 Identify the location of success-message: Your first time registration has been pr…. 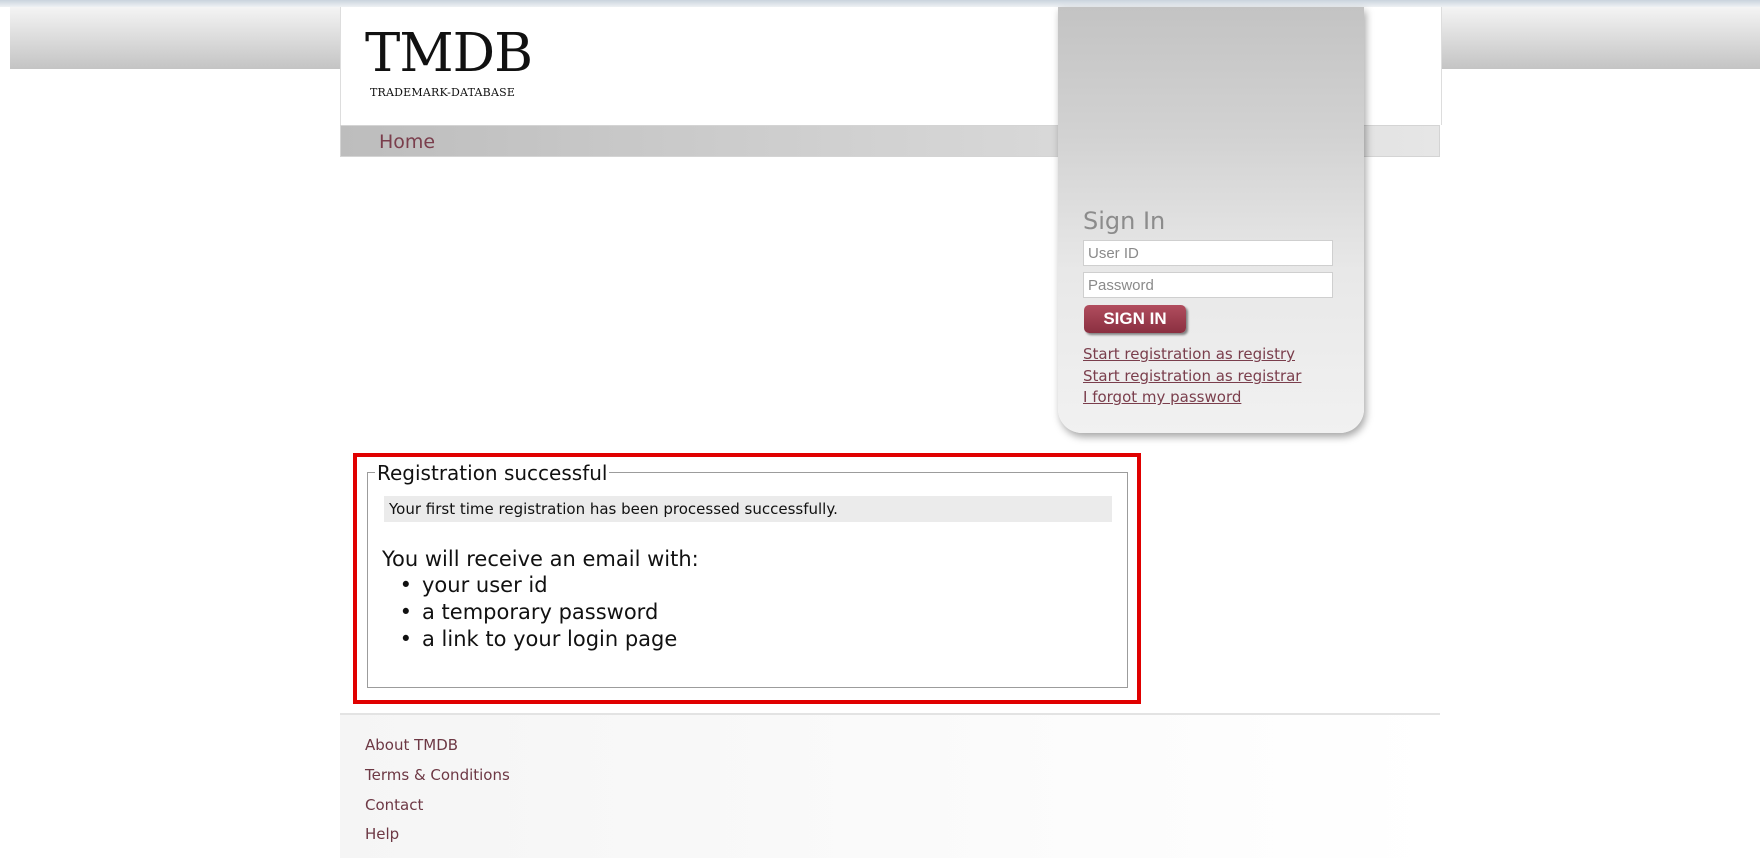
(613, 509).